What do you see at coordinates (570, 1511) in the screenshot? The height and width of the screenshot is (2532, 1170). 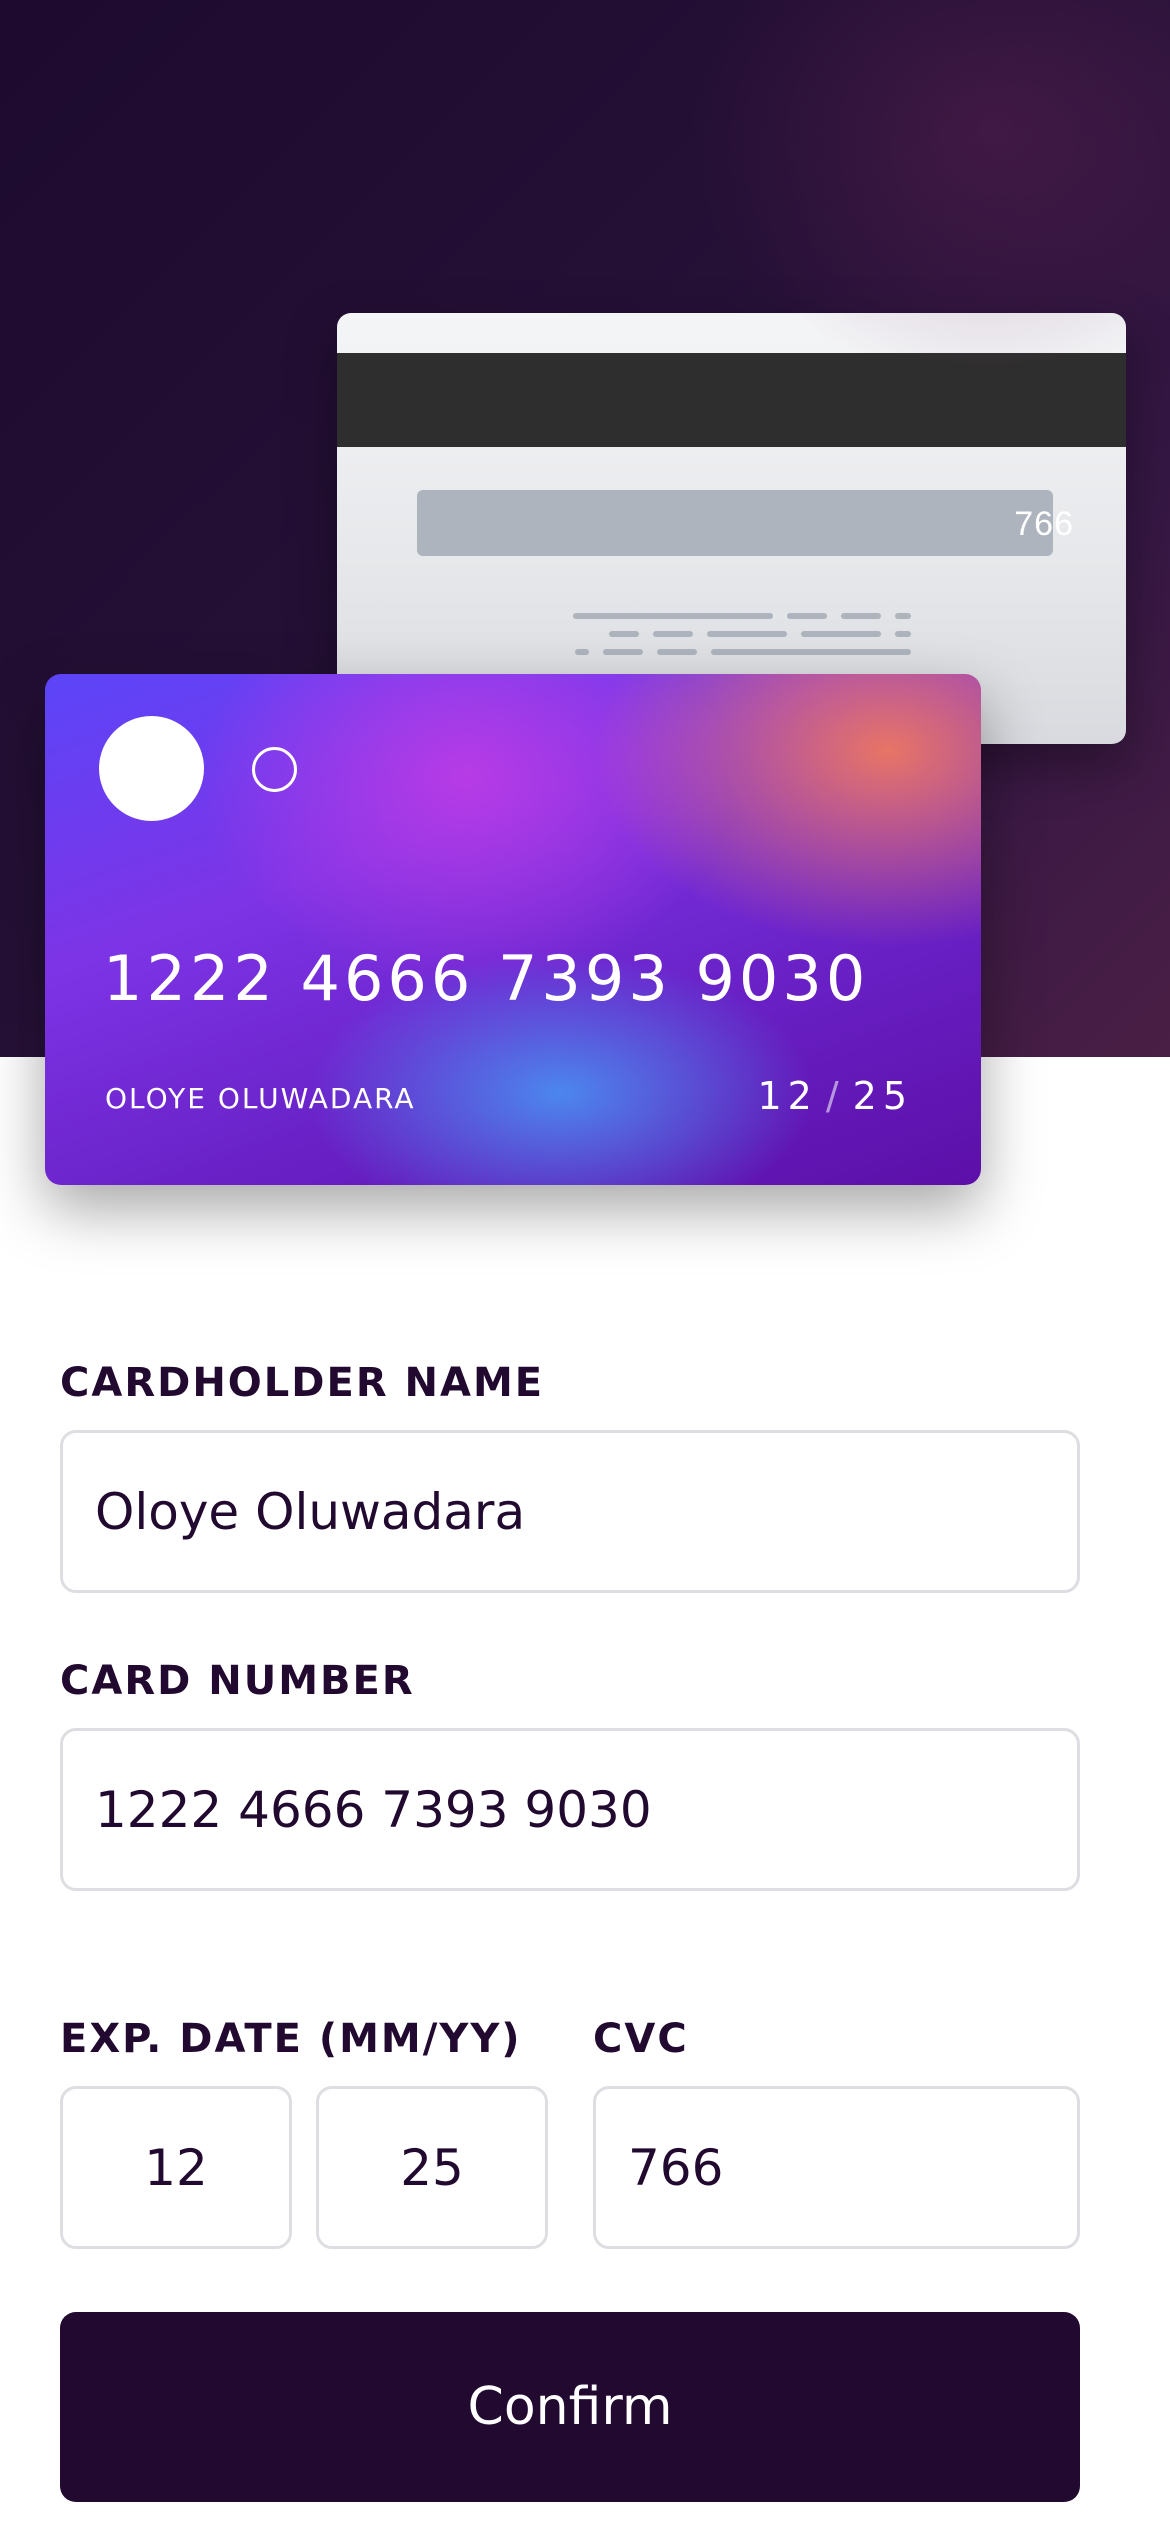 I see `cardholder-name-input: Oloye Oluwadara` at bounding box center [570, 1511].